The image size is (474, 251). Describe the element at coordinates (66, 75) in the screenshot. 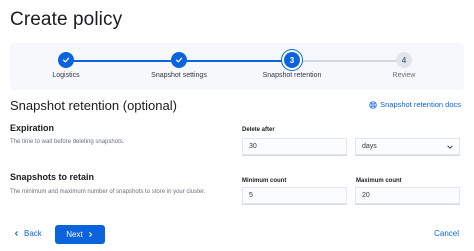

I see `step-label: Logistics` at that location.